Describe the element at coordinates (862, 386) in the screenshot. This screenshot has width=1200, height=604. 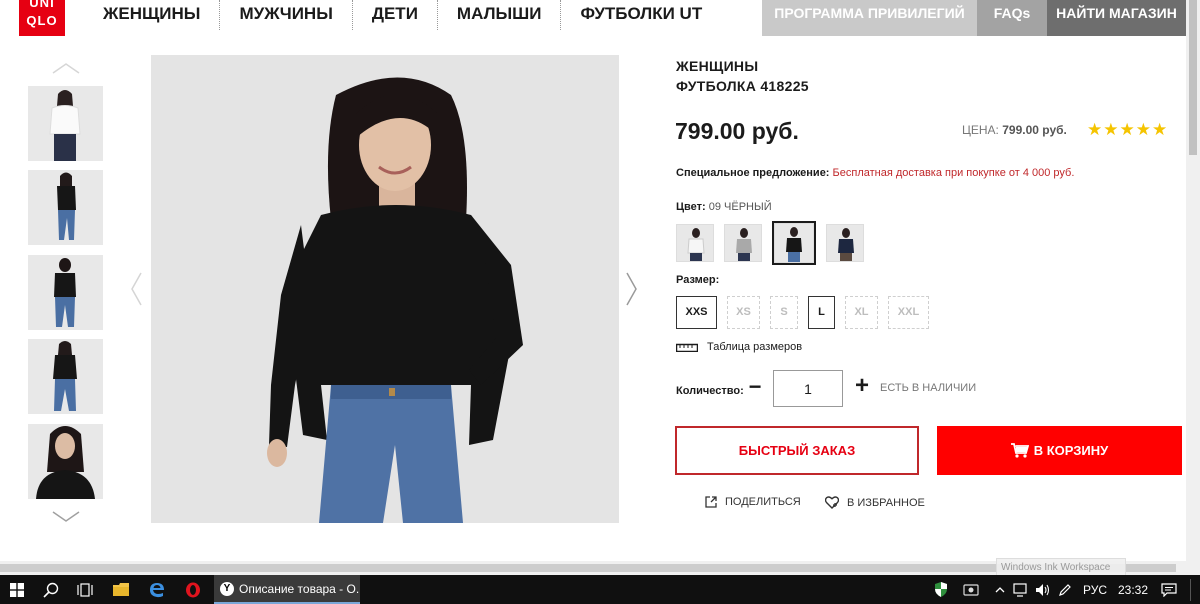
I see `quantity-plus-button: +` at that location.